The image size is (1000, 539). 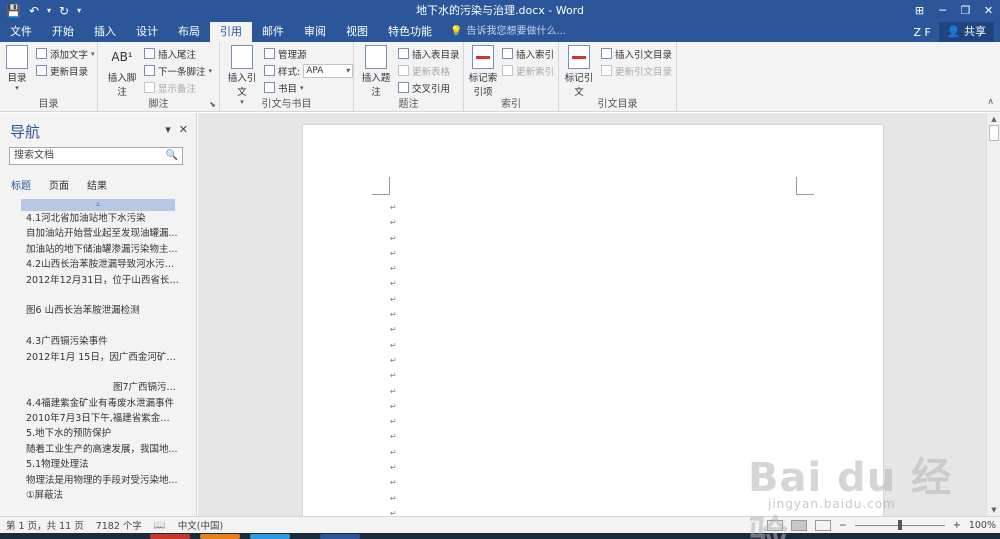 I want to click on vertical-scrollbar: ▲ ▼, so click(x=993, y=314).